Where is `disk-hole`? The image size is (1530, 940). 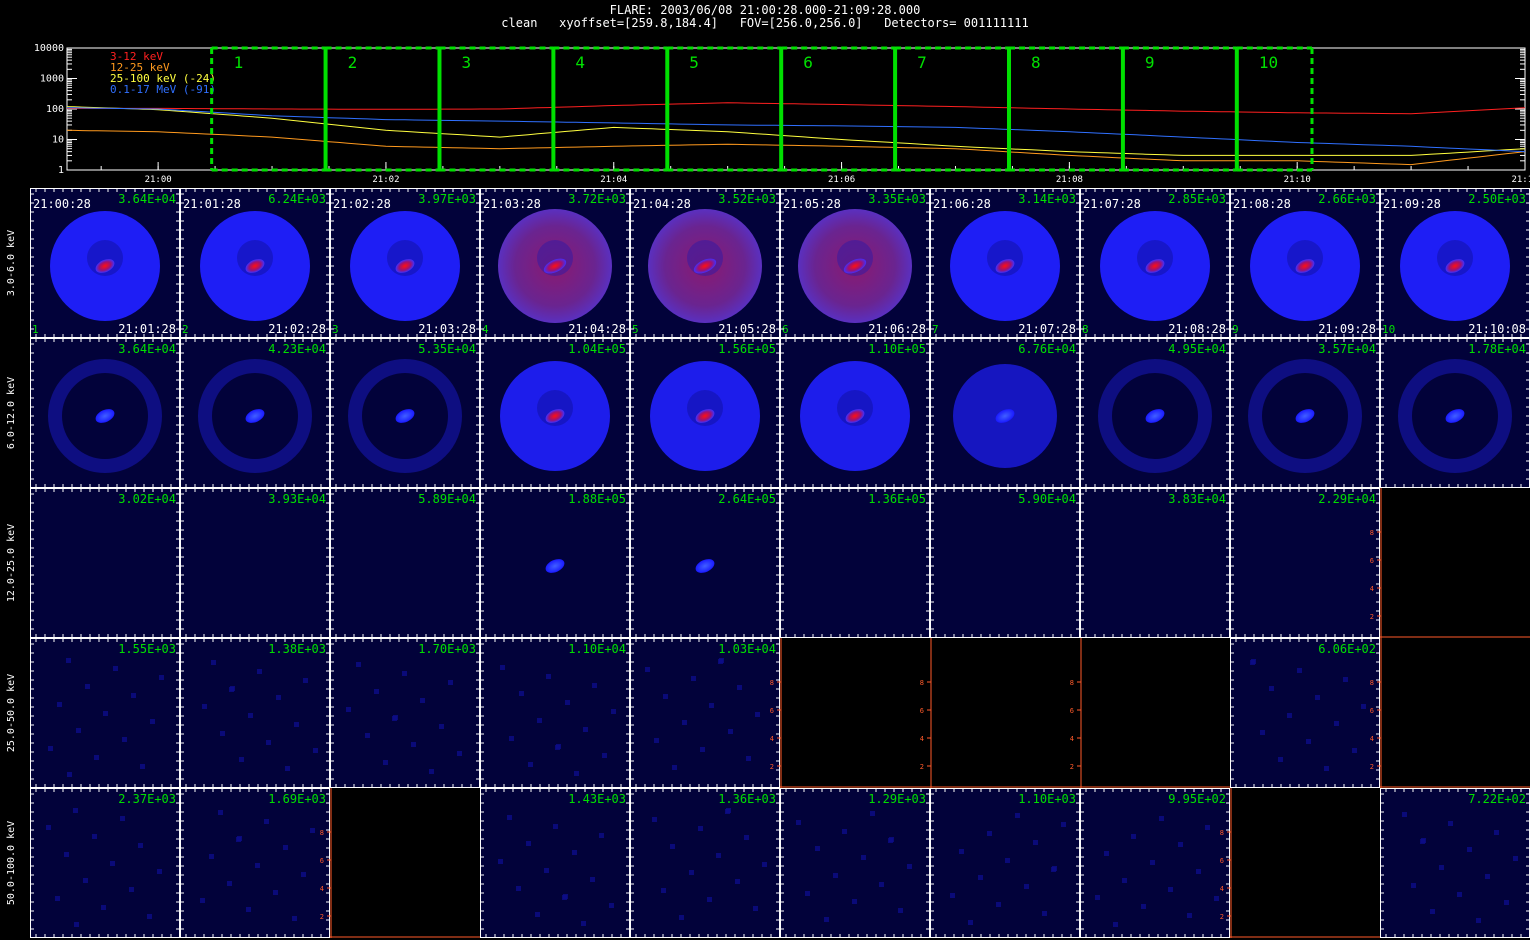 disk-hole is located at coordinates (705, 258).